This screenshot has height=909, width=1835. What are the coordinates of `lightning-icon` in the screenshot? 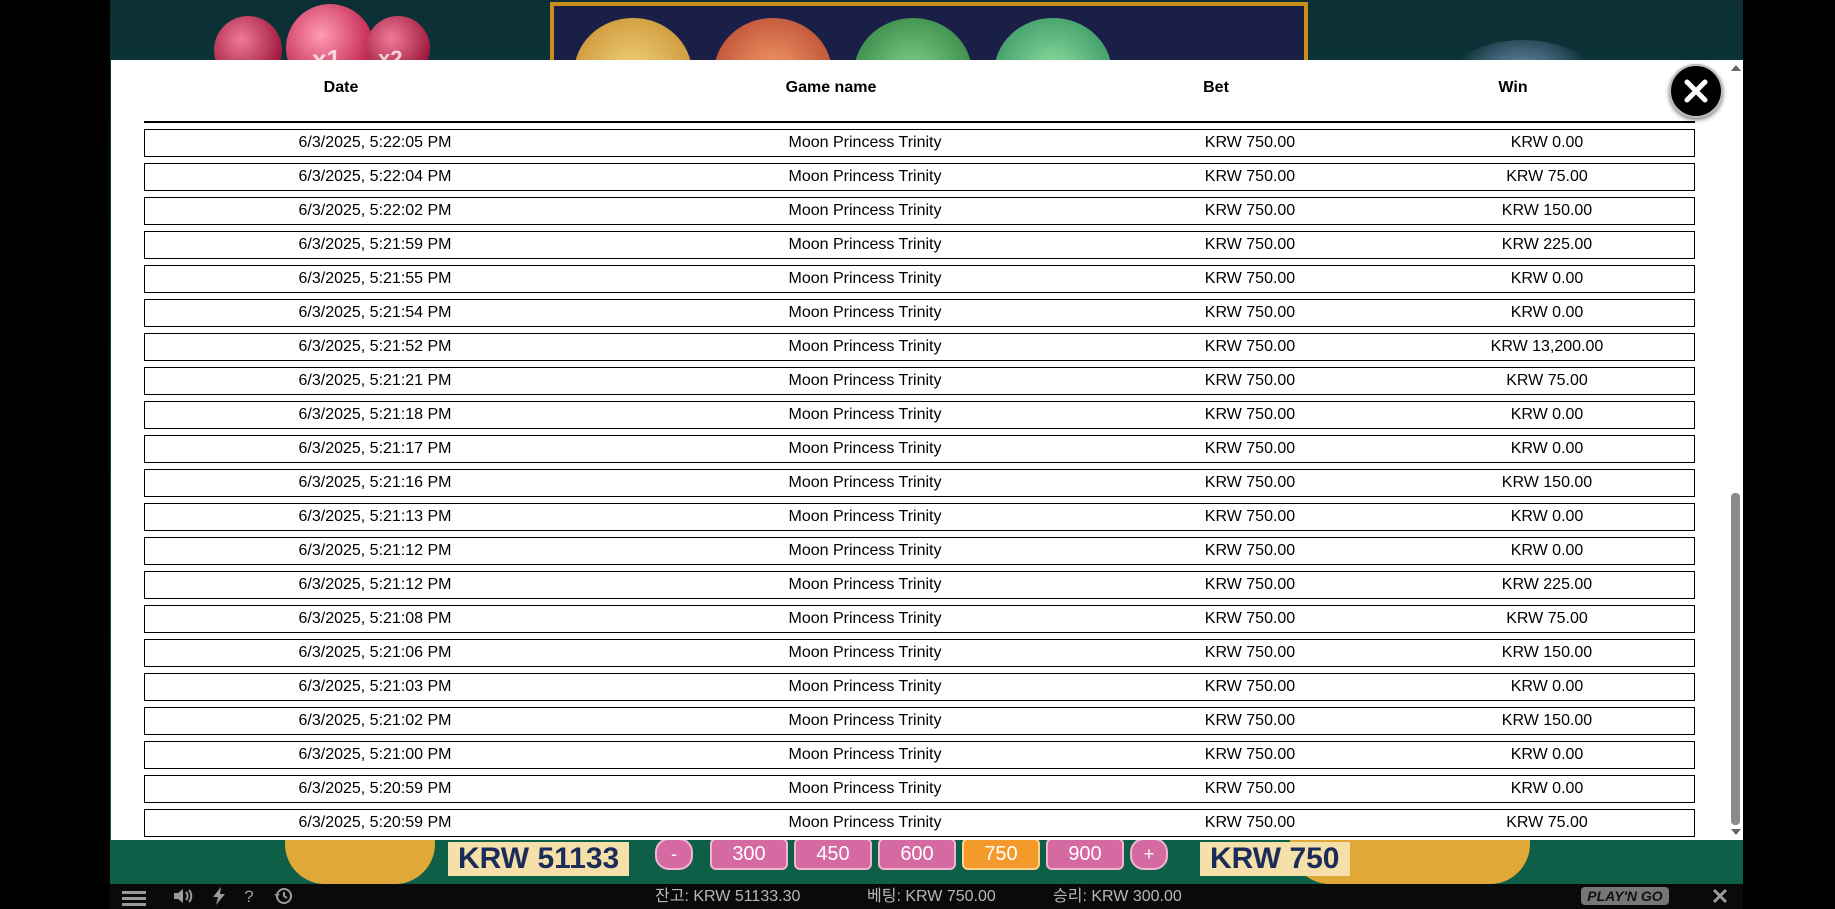 It's located at (219, 897).